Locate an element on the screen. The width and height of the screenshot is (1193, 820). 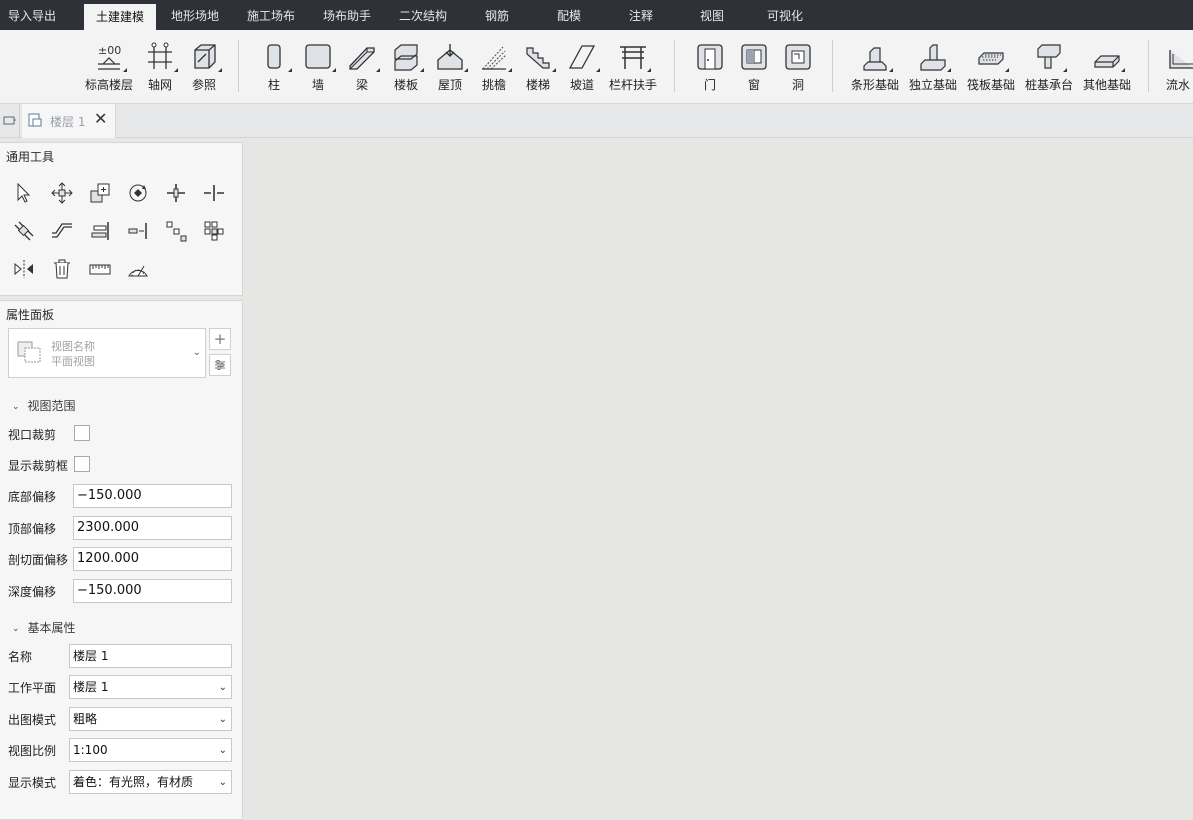
document-tab-label: 楼层 1 is located at coordinates (68, 122).